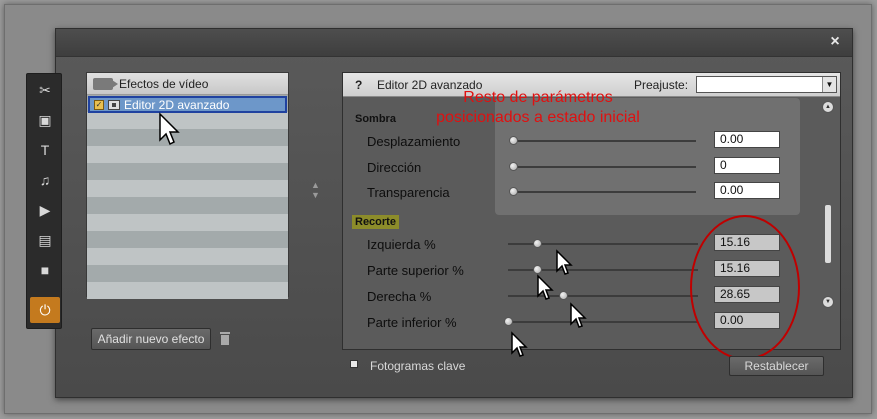 The width and height of the screenshot is (877, 419). What do you see at coordinates (538, 117) in the screenshot?
I see `annotation-line-2: posicionados a estado inicial` at bounding box center [538, 117].